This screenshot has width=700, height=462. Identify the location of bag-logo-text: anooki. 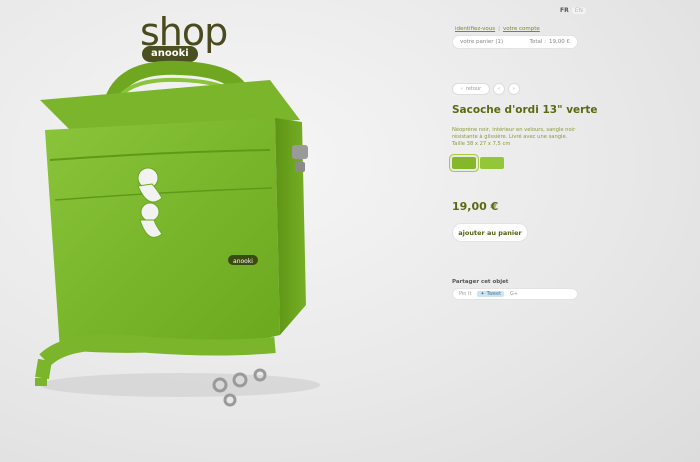
(243, 261).